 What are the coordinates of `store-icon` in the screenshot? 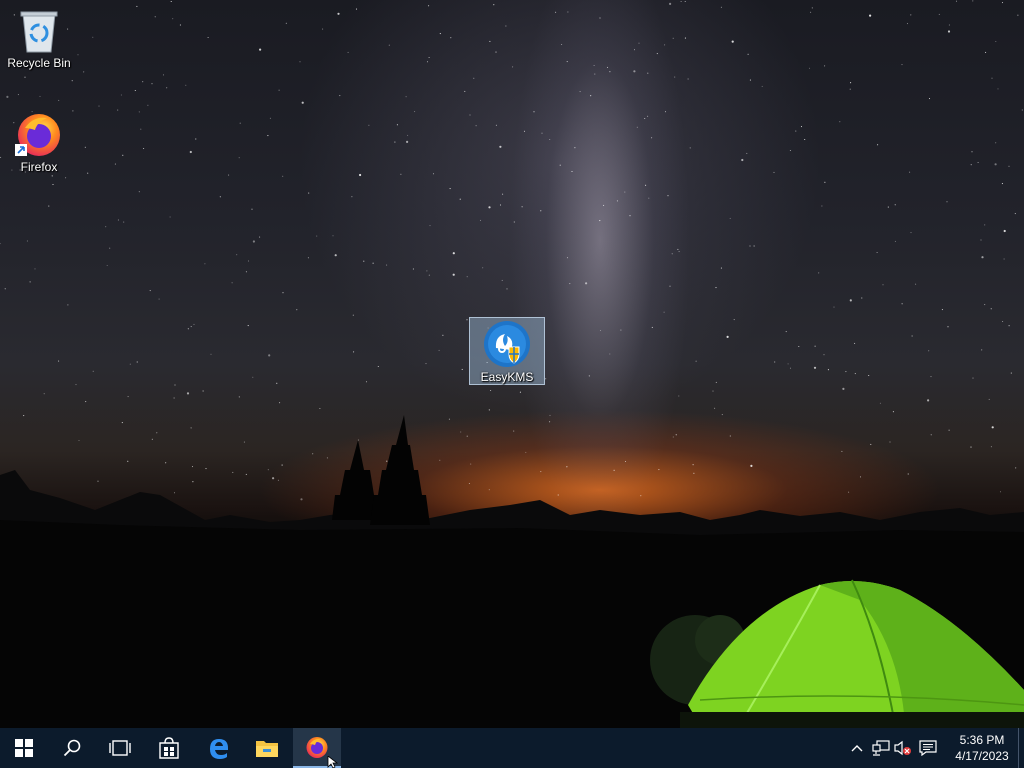 It's located at (169, 748).